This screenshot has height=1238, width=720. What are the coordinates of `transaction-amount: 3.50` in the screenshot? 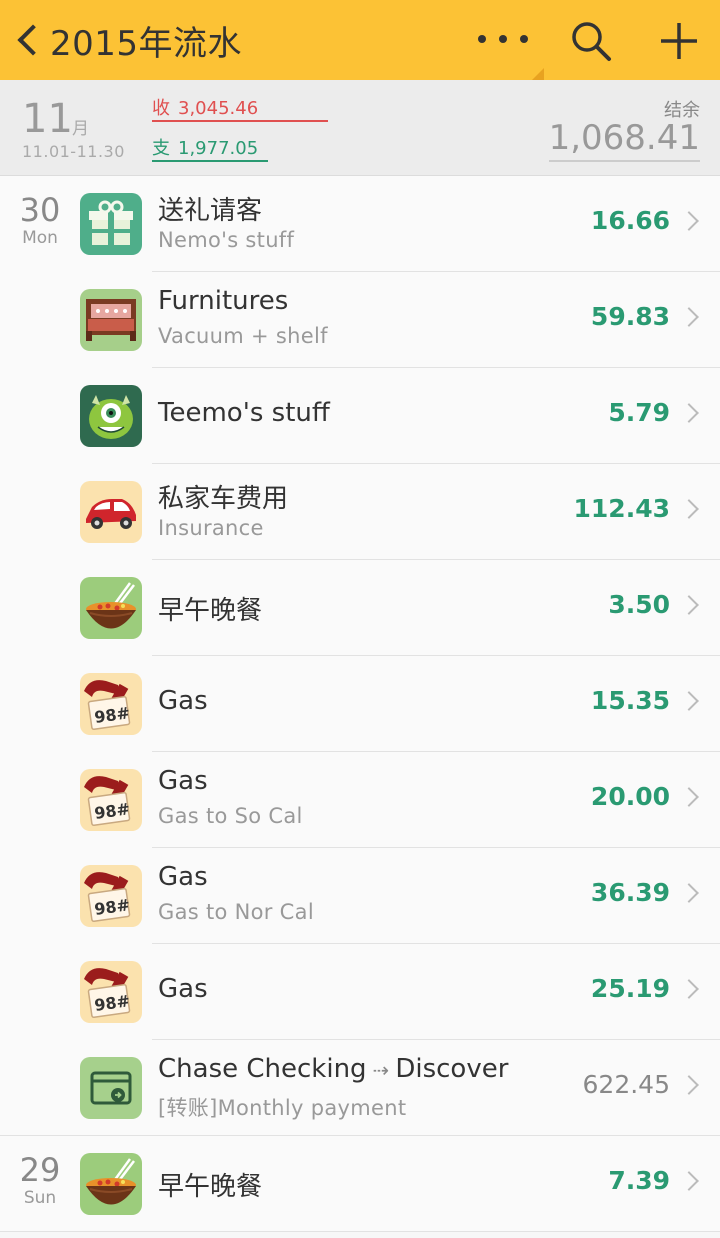 It's located at (639, 604).